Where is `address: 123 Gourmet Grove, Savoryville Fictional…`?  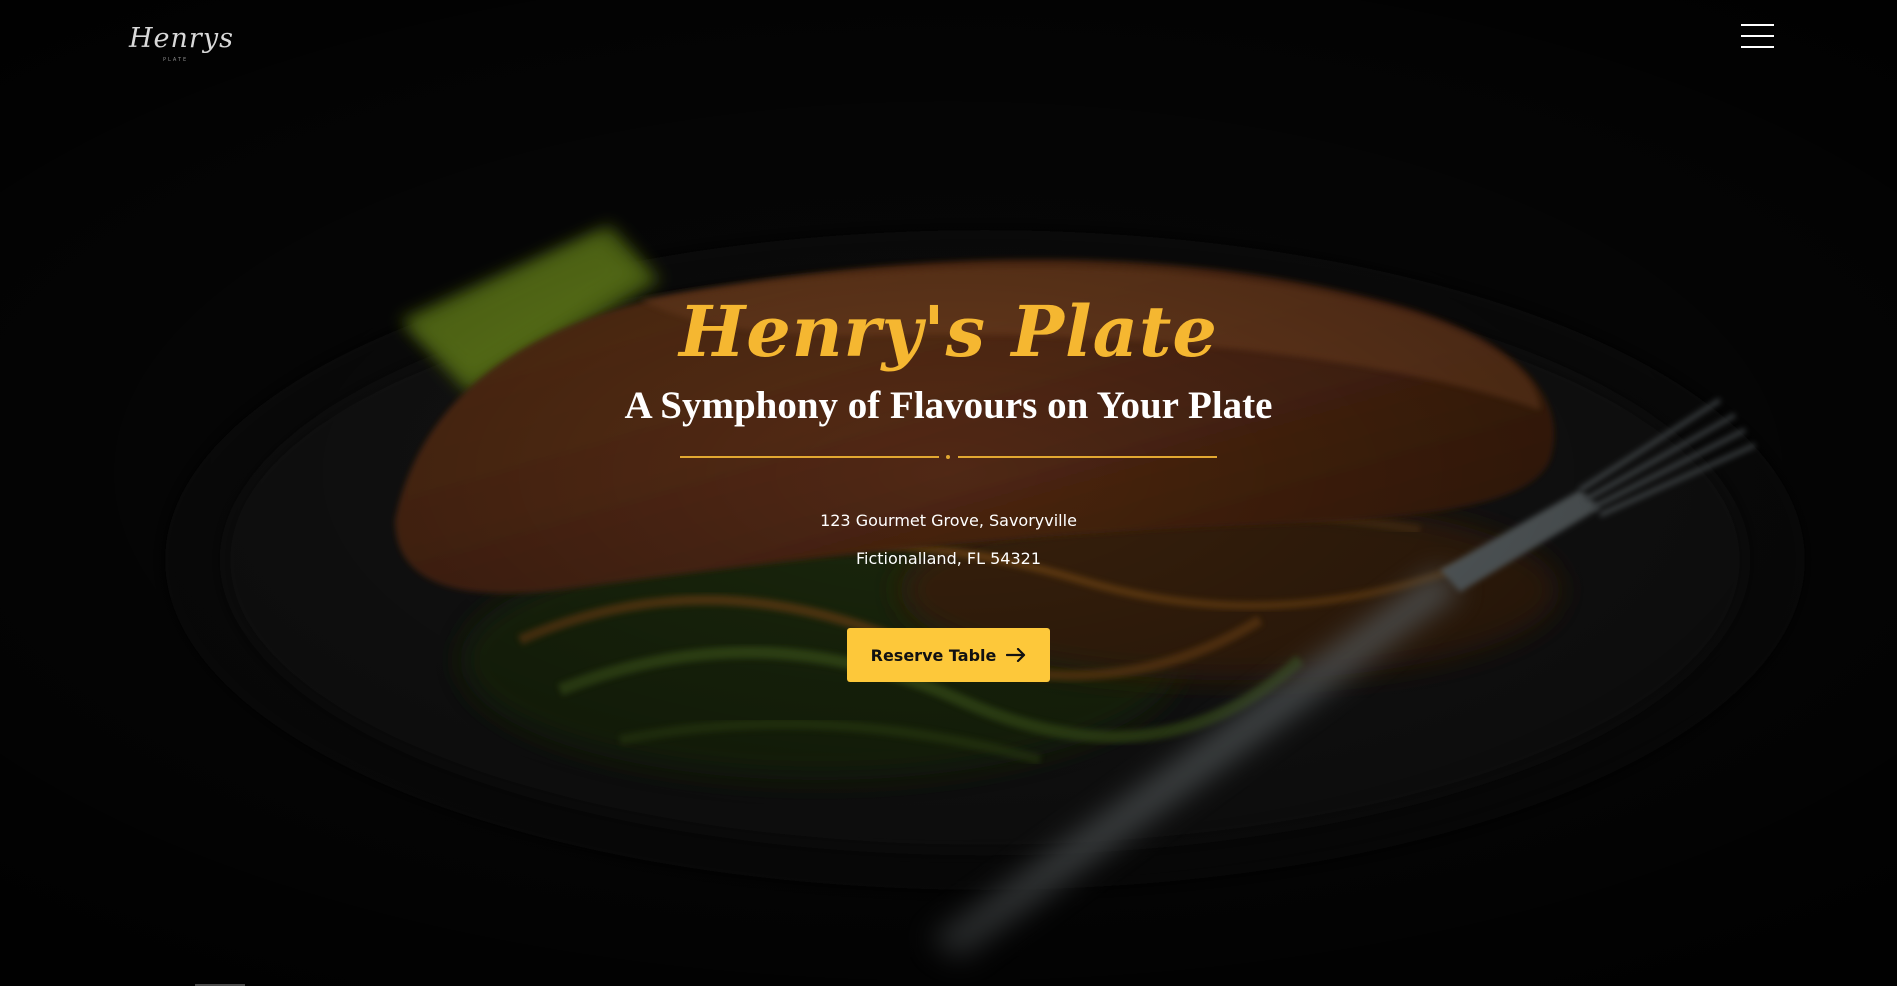 address: 123 Gourmet Grove, Savoryville Fictional… is located at coordinates (948, 540).